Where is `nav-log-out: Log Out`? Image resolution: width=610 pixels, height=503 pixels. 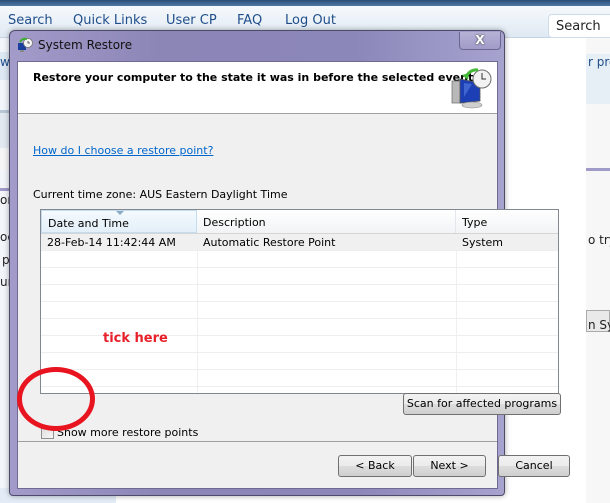
nav-log-out: Log Out is located at coordinates (310, 20).